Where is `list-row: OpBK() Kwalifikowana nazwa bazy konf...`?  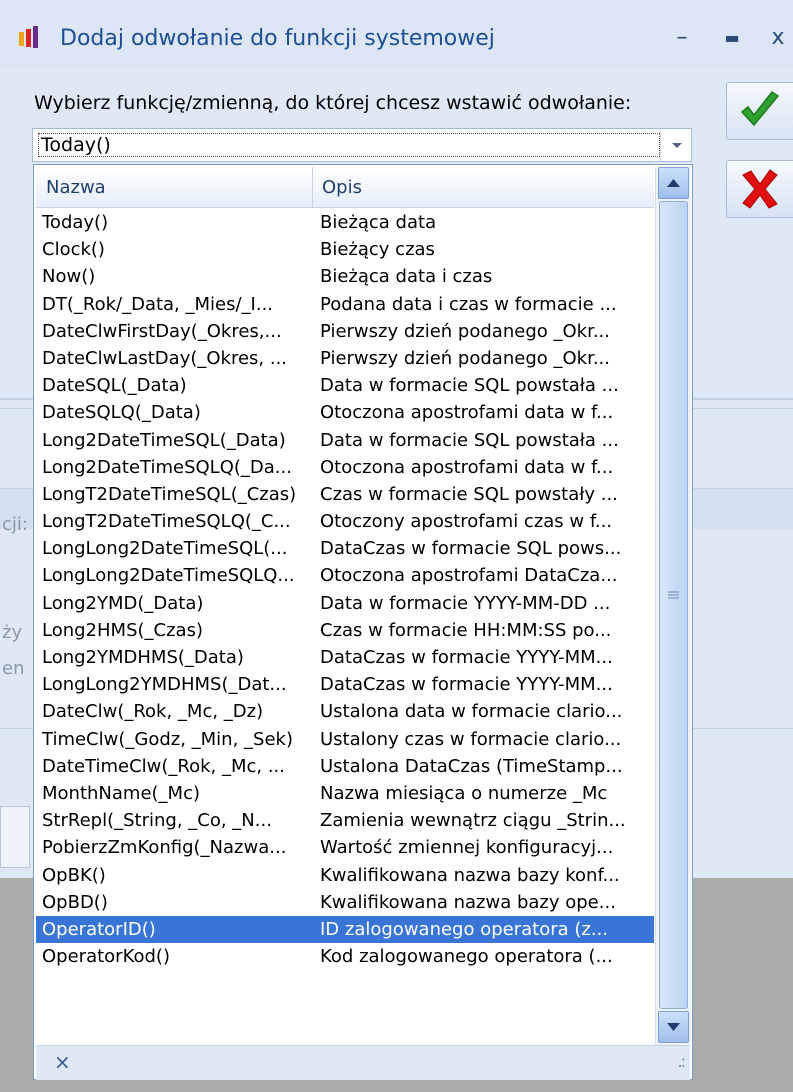 list-row: OpBK() Kwalifikowana nazwa bazy konf... is located at coordinates (345, 875).